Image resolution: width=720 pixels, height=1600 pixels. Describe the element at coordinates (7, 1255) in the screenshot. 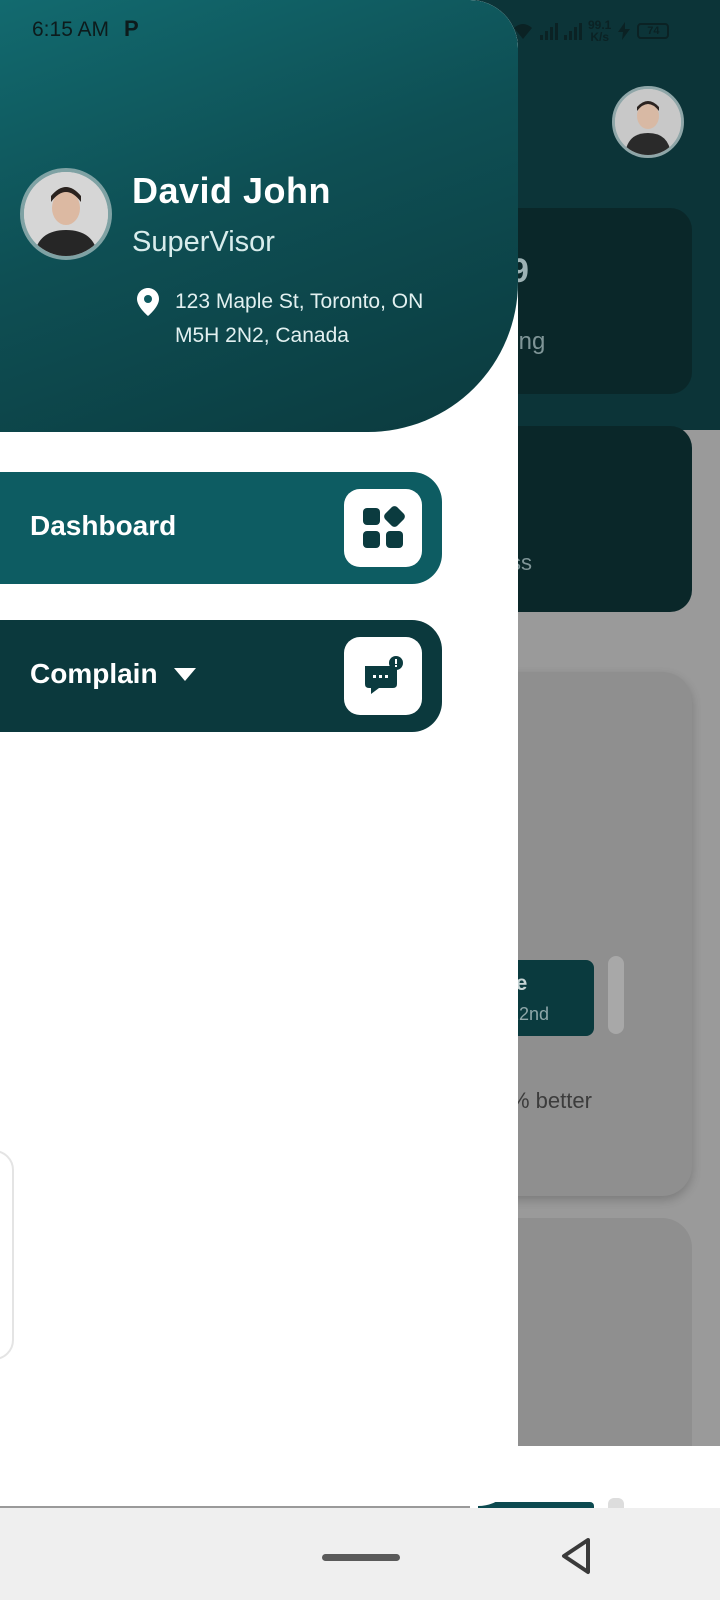

I see `drawer-edge-handle` at that location.